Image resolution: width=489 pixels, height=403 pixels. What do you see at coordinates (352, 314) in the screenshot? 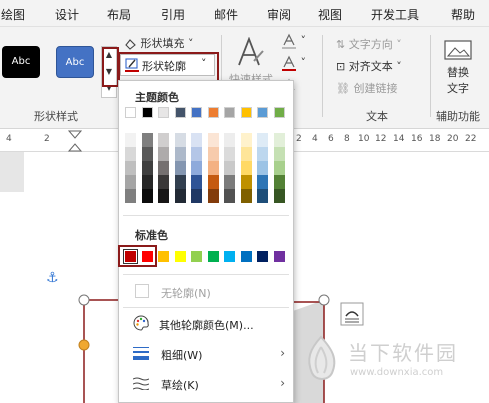
I see `layout-options-icon` at bounding box center [352, 314].